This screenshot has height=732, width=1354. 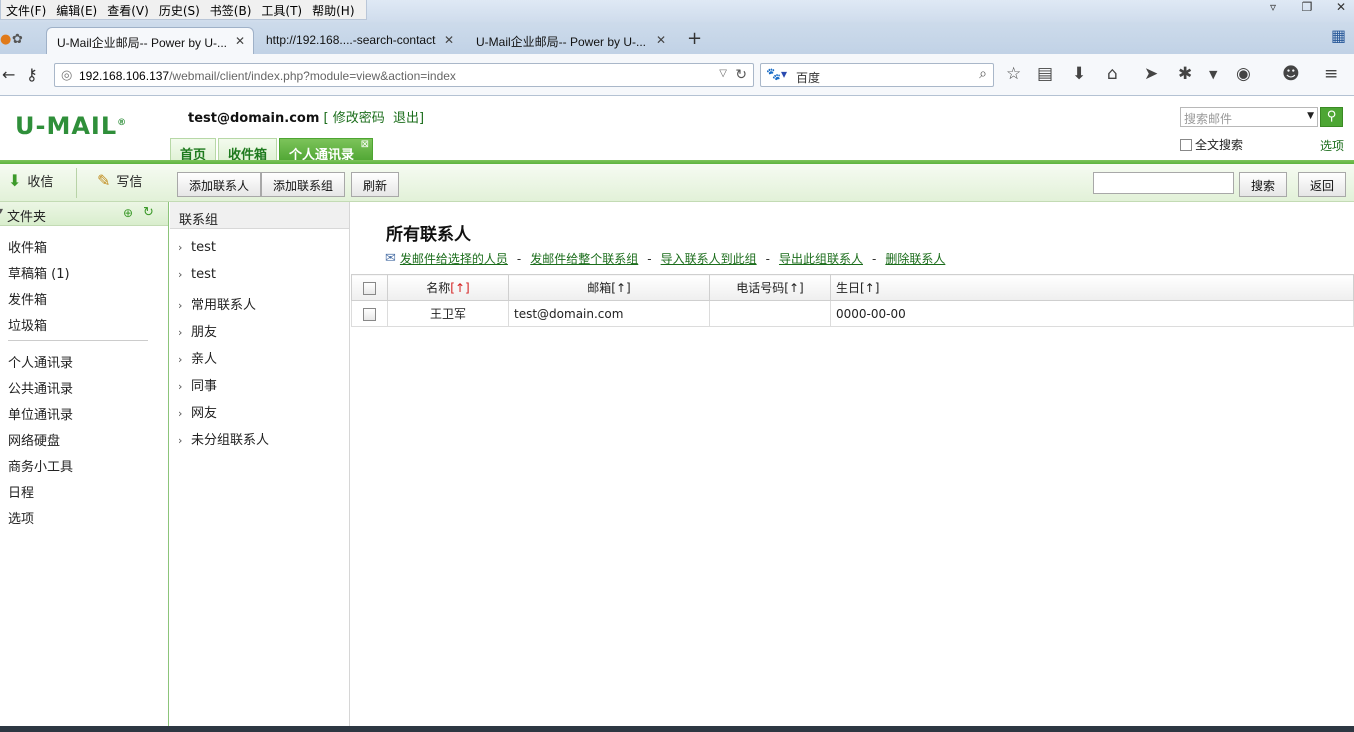 What do you see at coordinates (71, 126) in the screenshot?
I see `umail-logo: U-MAIL®` at bounding box center [71, 126].